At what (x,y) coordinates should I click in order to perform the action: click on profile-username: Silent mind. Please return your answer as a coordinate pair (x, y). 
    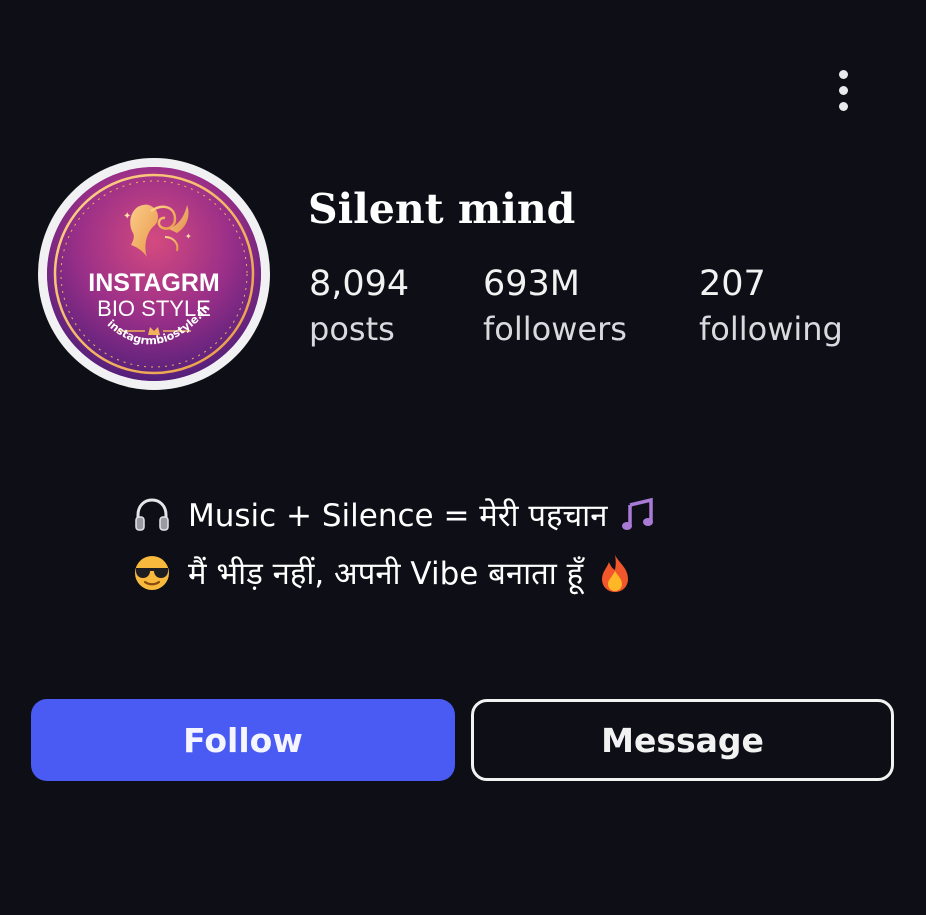
    Looking at the image, I should click on (442, 209).